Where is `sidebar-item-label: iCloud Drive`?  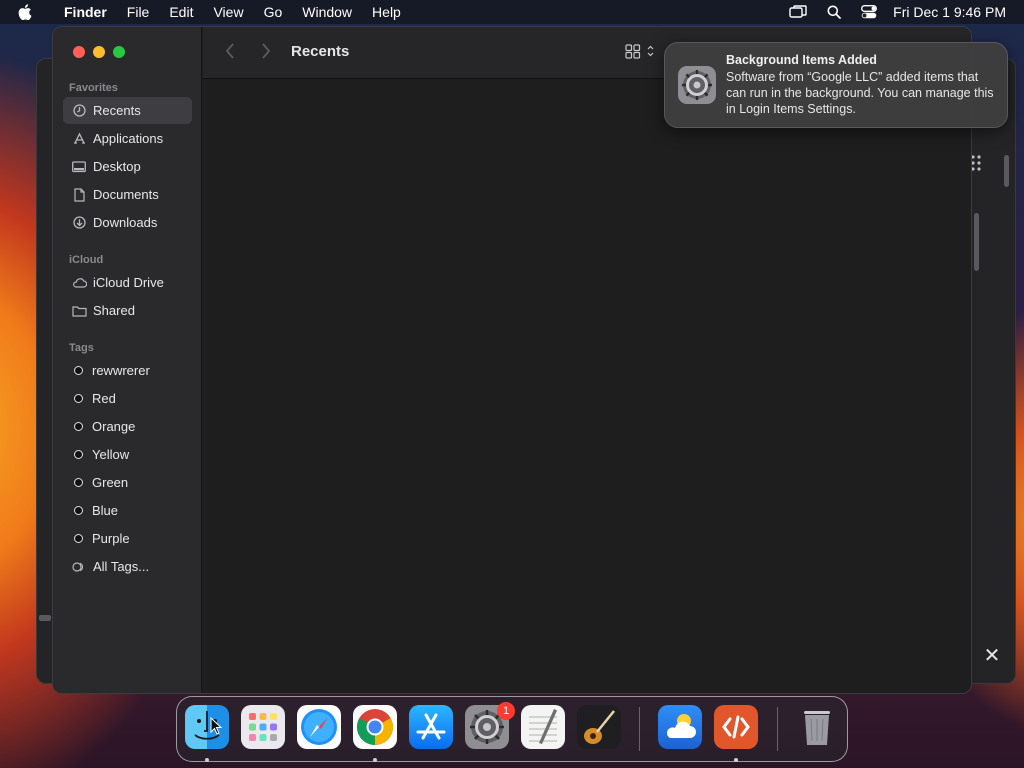
sidebar-item-label: iCloud Drive is located at coordinates (128, 282).